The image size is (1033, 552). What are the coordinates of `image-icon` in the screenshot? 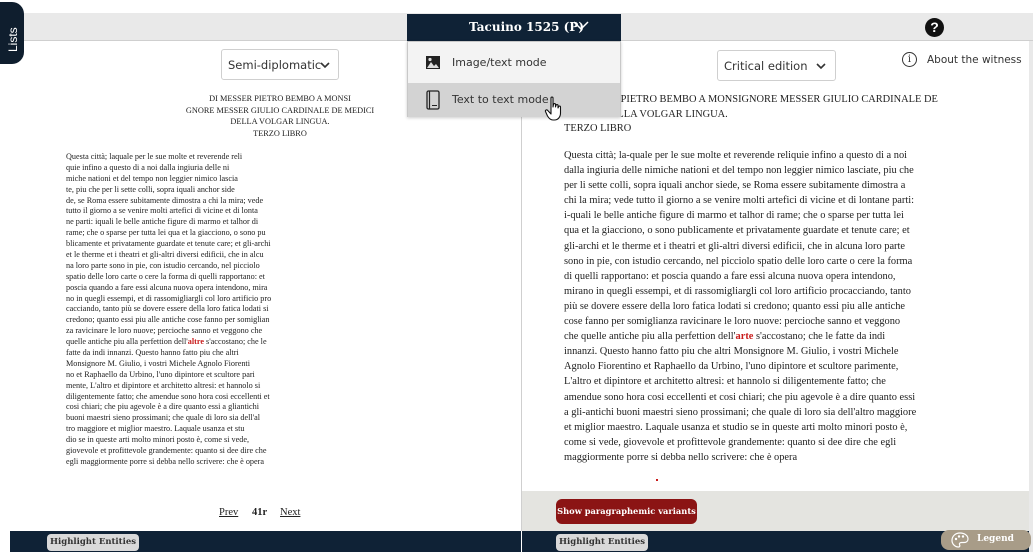 It's located at (433, 62).